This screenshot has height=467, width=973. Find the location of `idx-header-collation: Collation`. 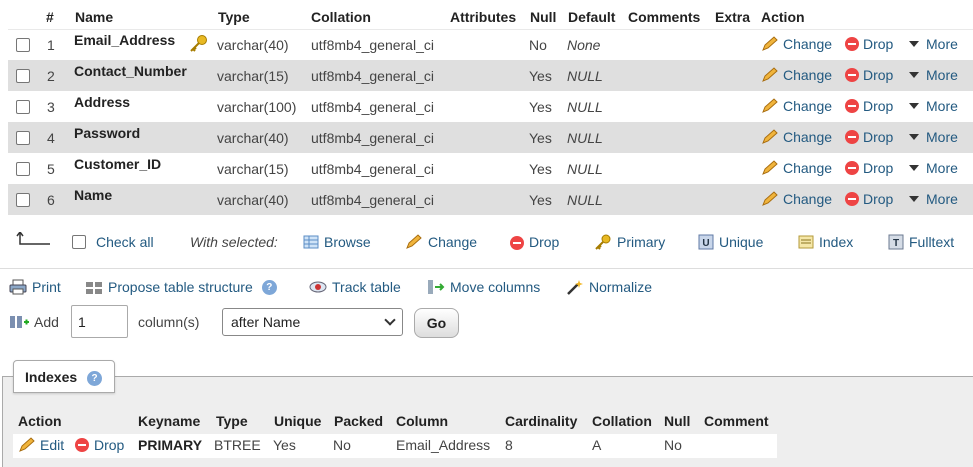

idx-header-collation: Collation is located at coordinates (622, 421).